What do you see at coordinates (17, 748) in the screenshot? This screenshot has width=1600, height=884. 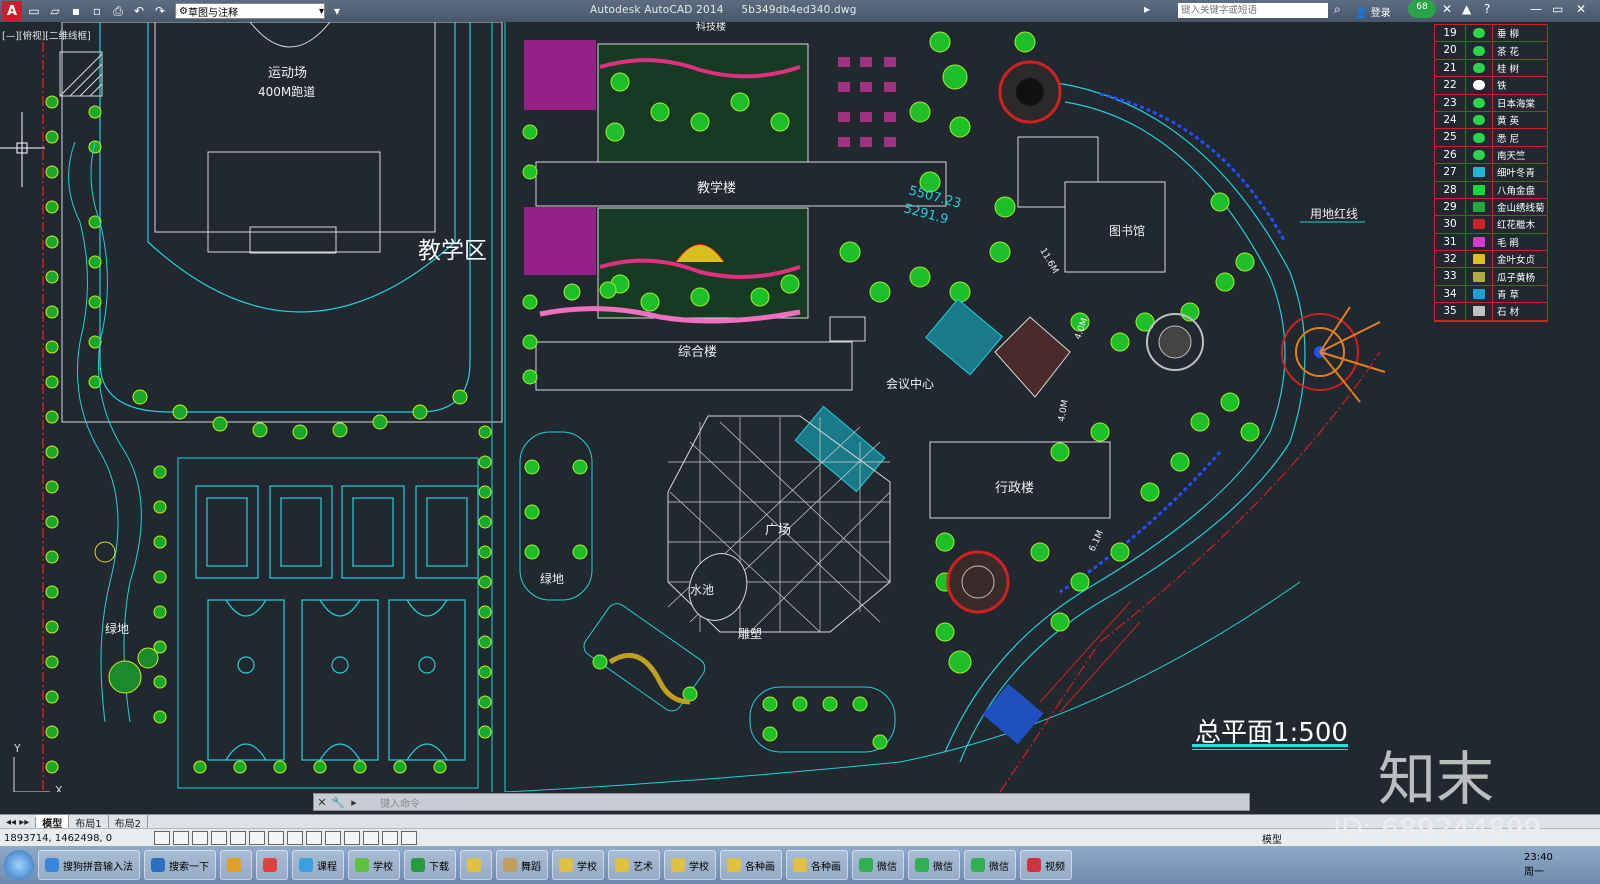 I see `svg-text: Y` at bounding box center [17, 748].